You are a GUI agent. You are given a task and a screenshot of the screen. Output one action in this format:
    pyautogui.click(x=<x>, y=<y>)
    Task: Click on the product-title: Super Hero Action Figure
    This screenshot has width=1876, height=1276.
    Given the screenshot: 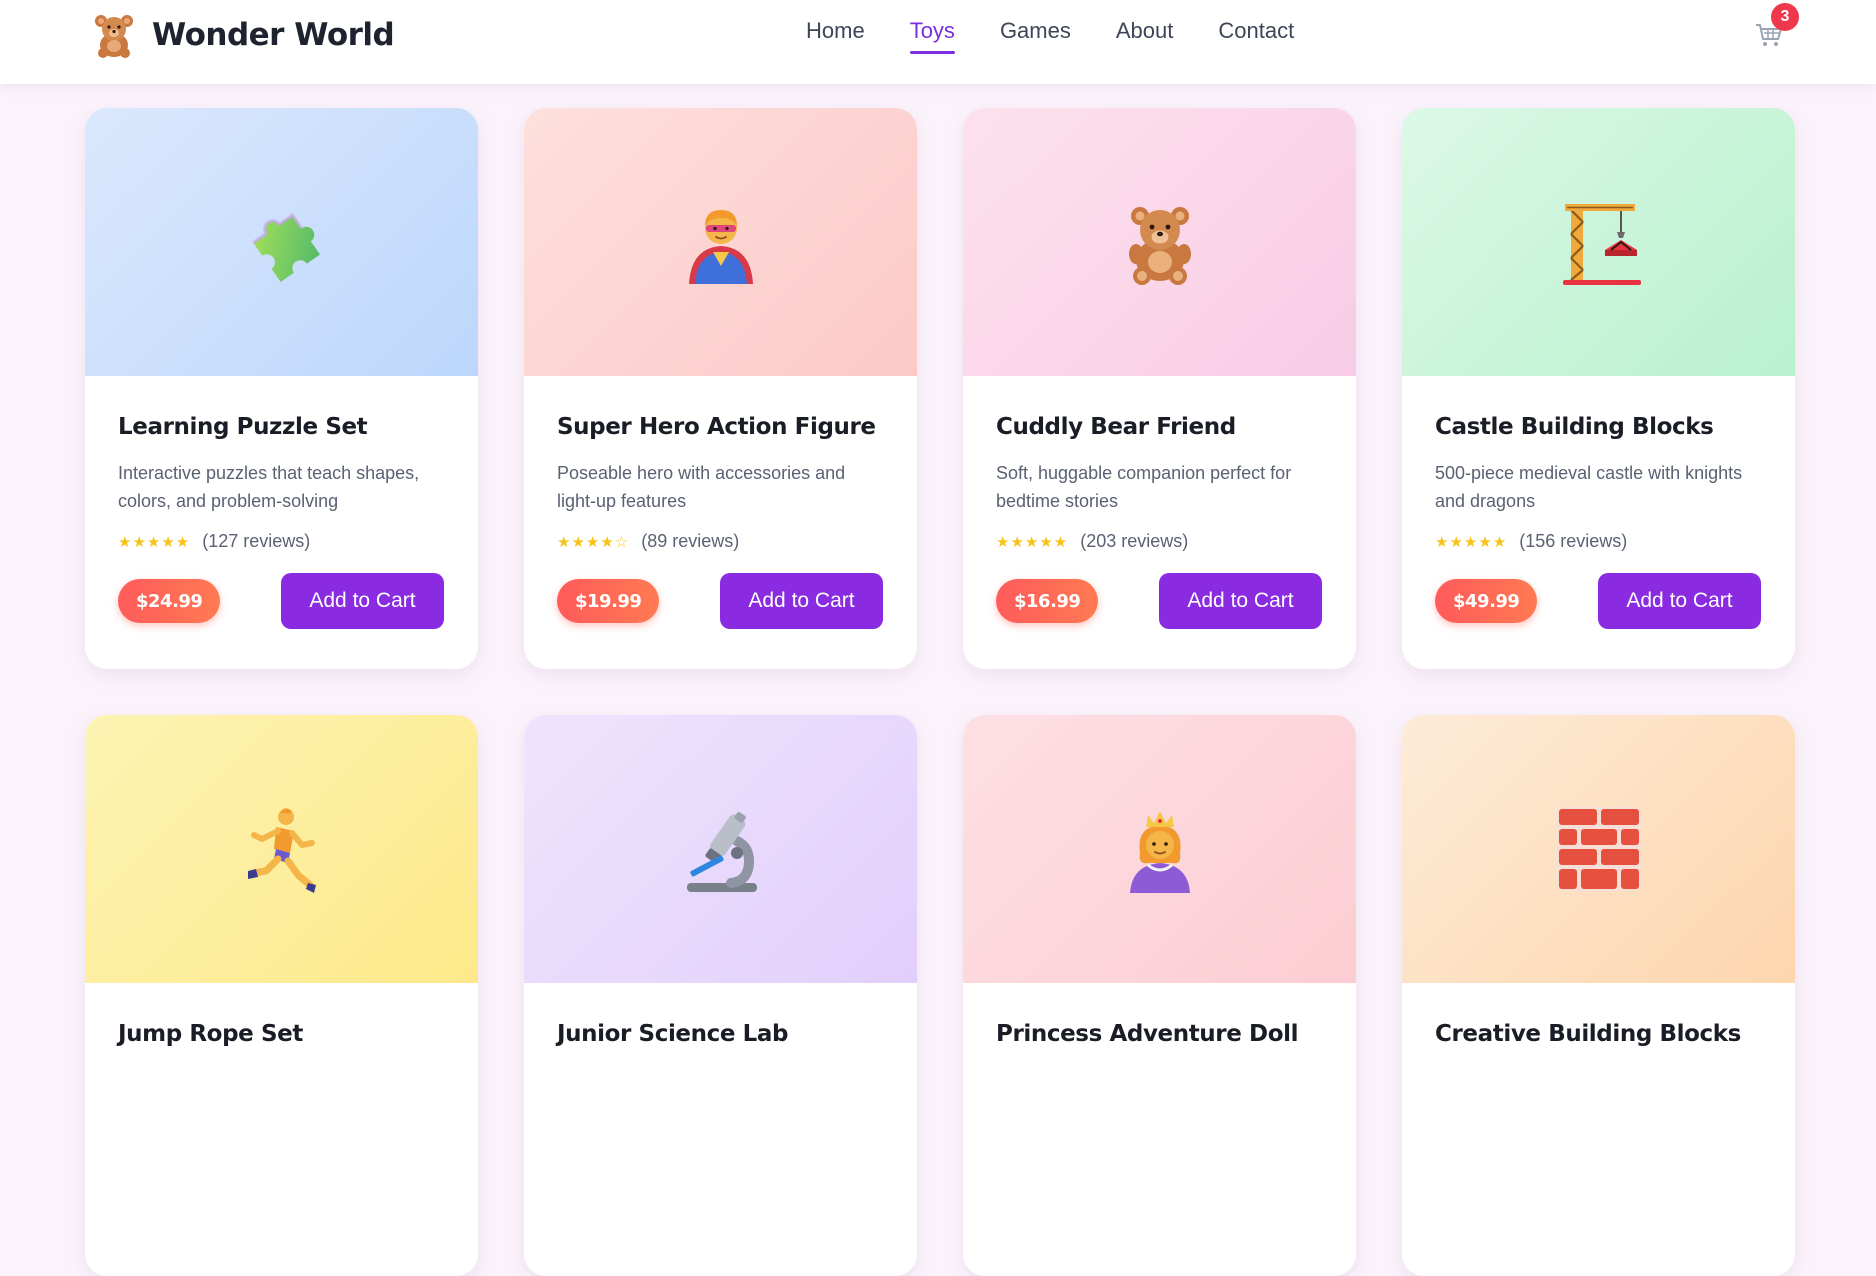 What is the action you would take?
    pyautogui.click(x=720, y=427)
    